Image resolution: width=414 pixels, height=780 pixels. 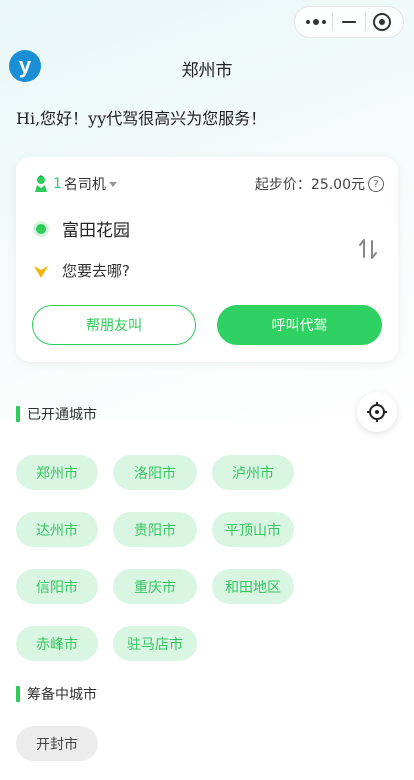 I want to click on minimize-button, so click(x=349, y=22).